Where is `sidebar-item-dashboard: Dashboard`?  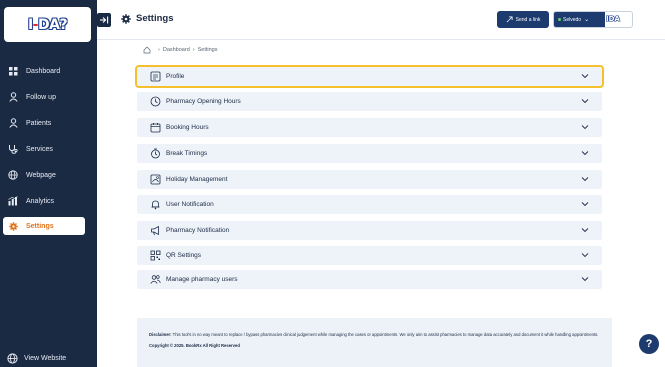 sidebar-item-dashboard: Dashboard is located at coordinates (44, 71).